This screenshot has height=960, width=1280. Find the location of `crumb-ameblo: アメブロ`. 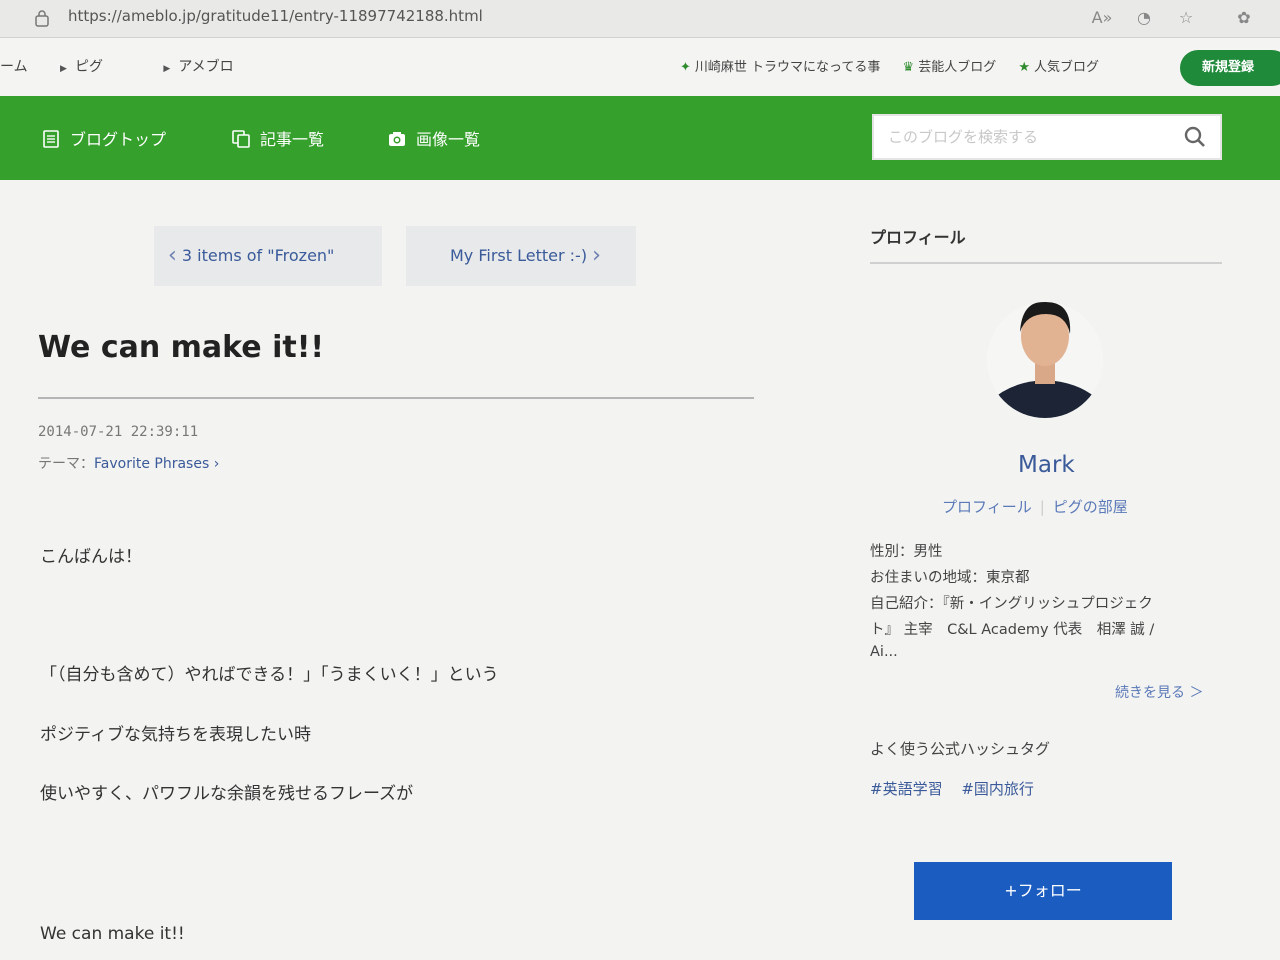

crumb-ameblo: アメブロ is located at coordinates (205, 67).